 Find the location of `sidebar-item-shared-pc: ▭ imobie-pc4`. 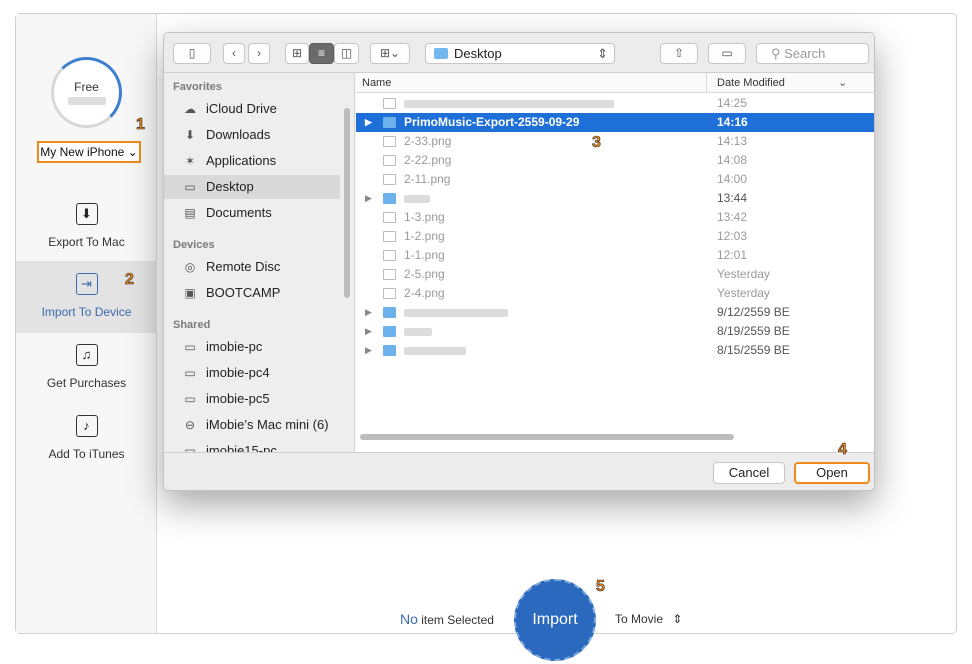

sidebar-item-shared-pc: ▭ imobie-pc4 is located at coordinates (252, 373).